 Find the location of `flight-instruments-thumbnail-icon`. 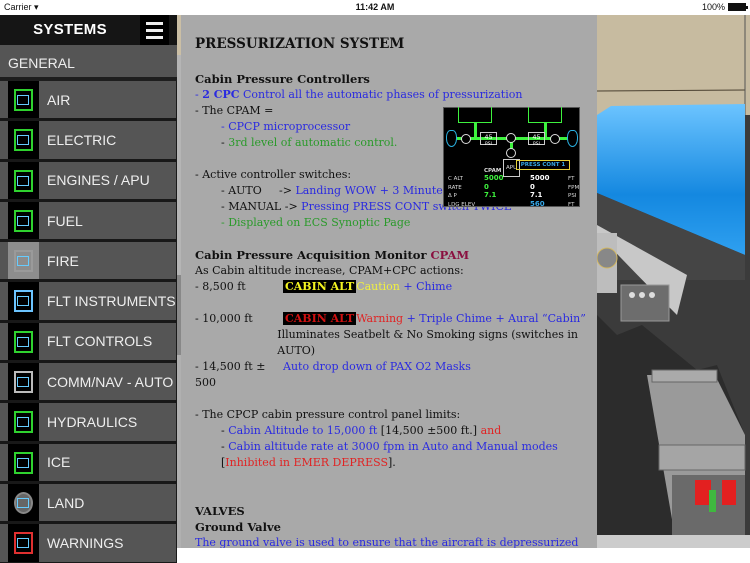

flight-instruments-thumbnail-icon is located at coordinates (23, 301).